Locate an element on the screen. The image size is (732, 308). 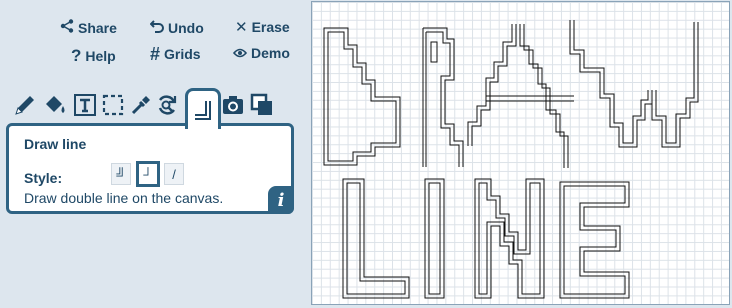
letter-n-outline is located at coordinates (509, 238).